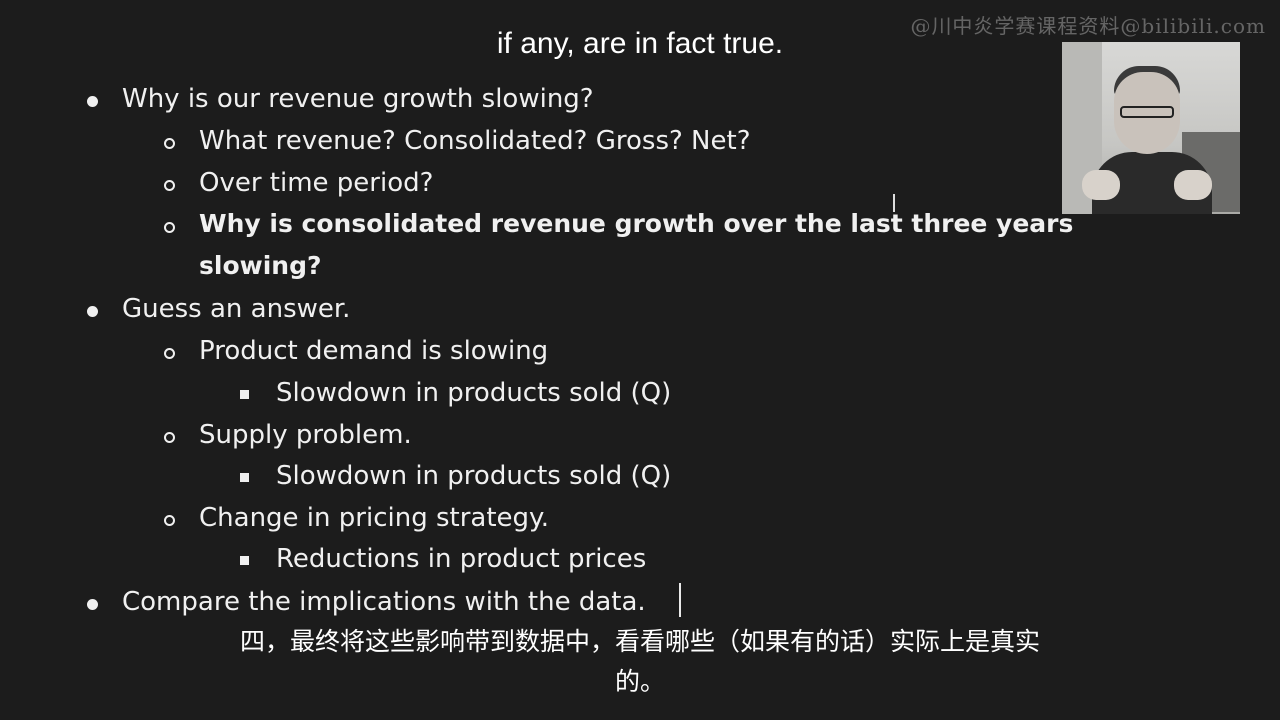  Describe the element at coordinates (316, 183) in the screenshot. I see `bullet-item: Over time period?` at that location.